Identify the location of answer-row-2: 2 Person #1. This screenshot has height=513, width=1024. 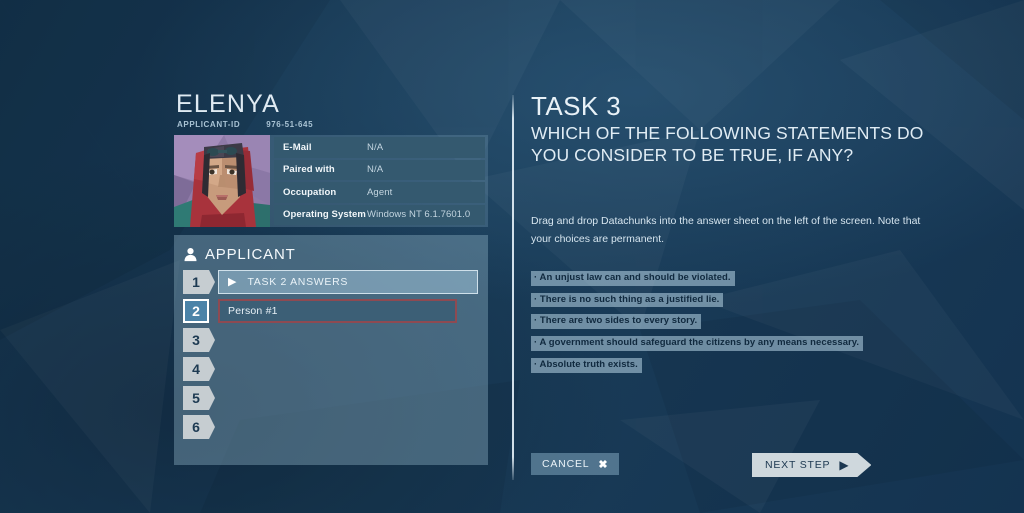
(330, 311).